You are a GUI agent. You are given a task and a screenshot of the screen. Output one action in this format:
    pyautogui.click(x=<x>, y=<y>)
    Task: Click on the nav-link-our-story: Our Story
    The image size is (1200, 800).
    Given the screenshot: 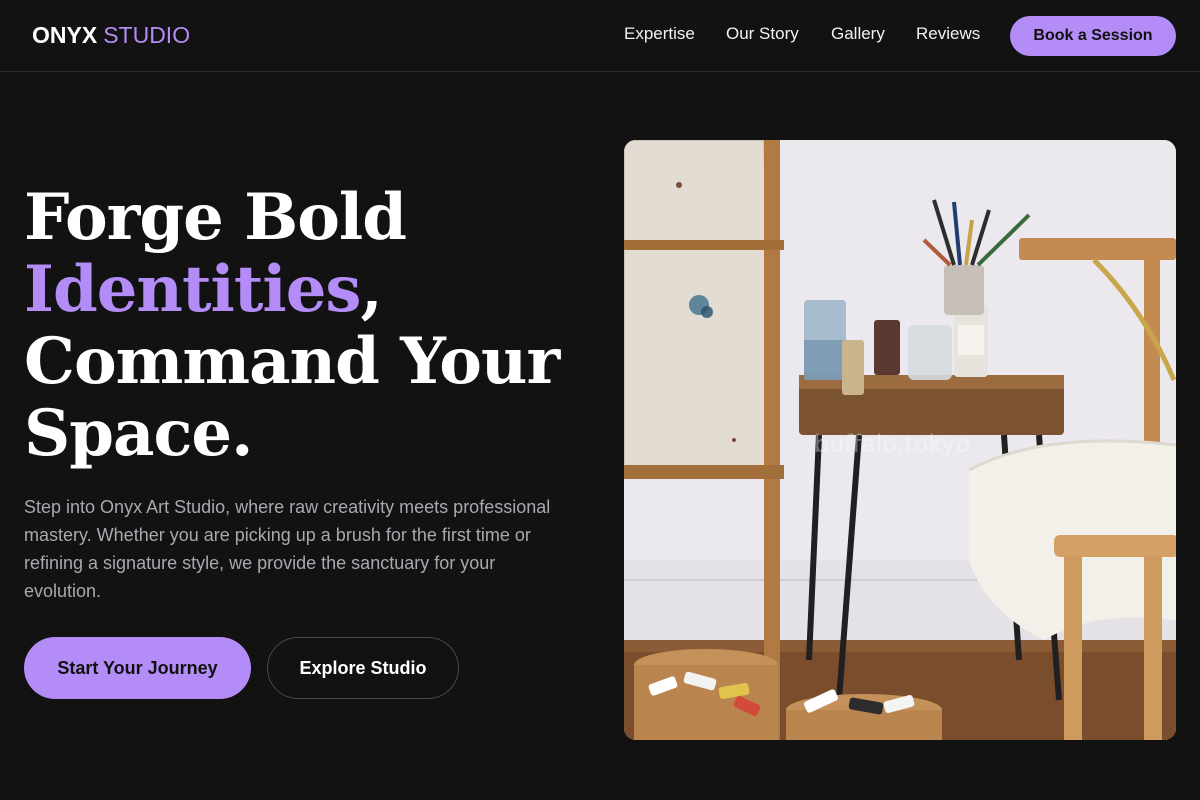 What is the action you would take?
    pyautogui.click(x=762, y=34)
    